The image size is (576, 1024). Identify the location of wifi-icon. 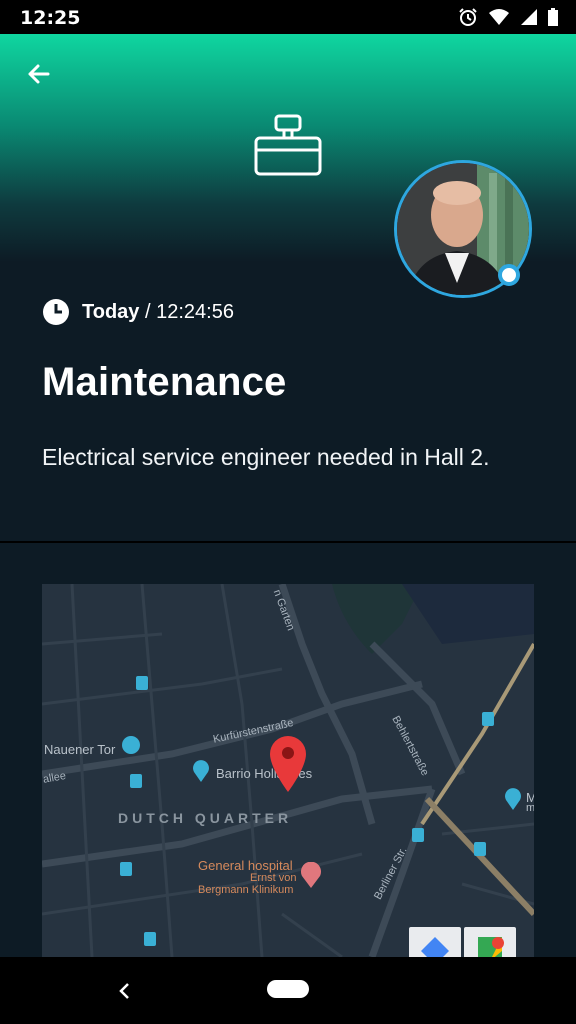
(499, 17).